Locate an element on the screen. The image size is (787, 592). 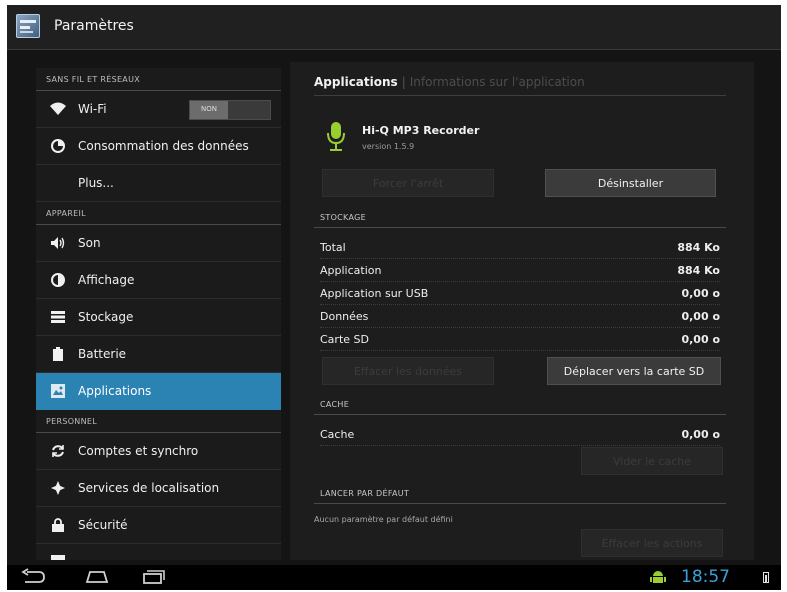
back-icon is located at coordinates (33, 577).